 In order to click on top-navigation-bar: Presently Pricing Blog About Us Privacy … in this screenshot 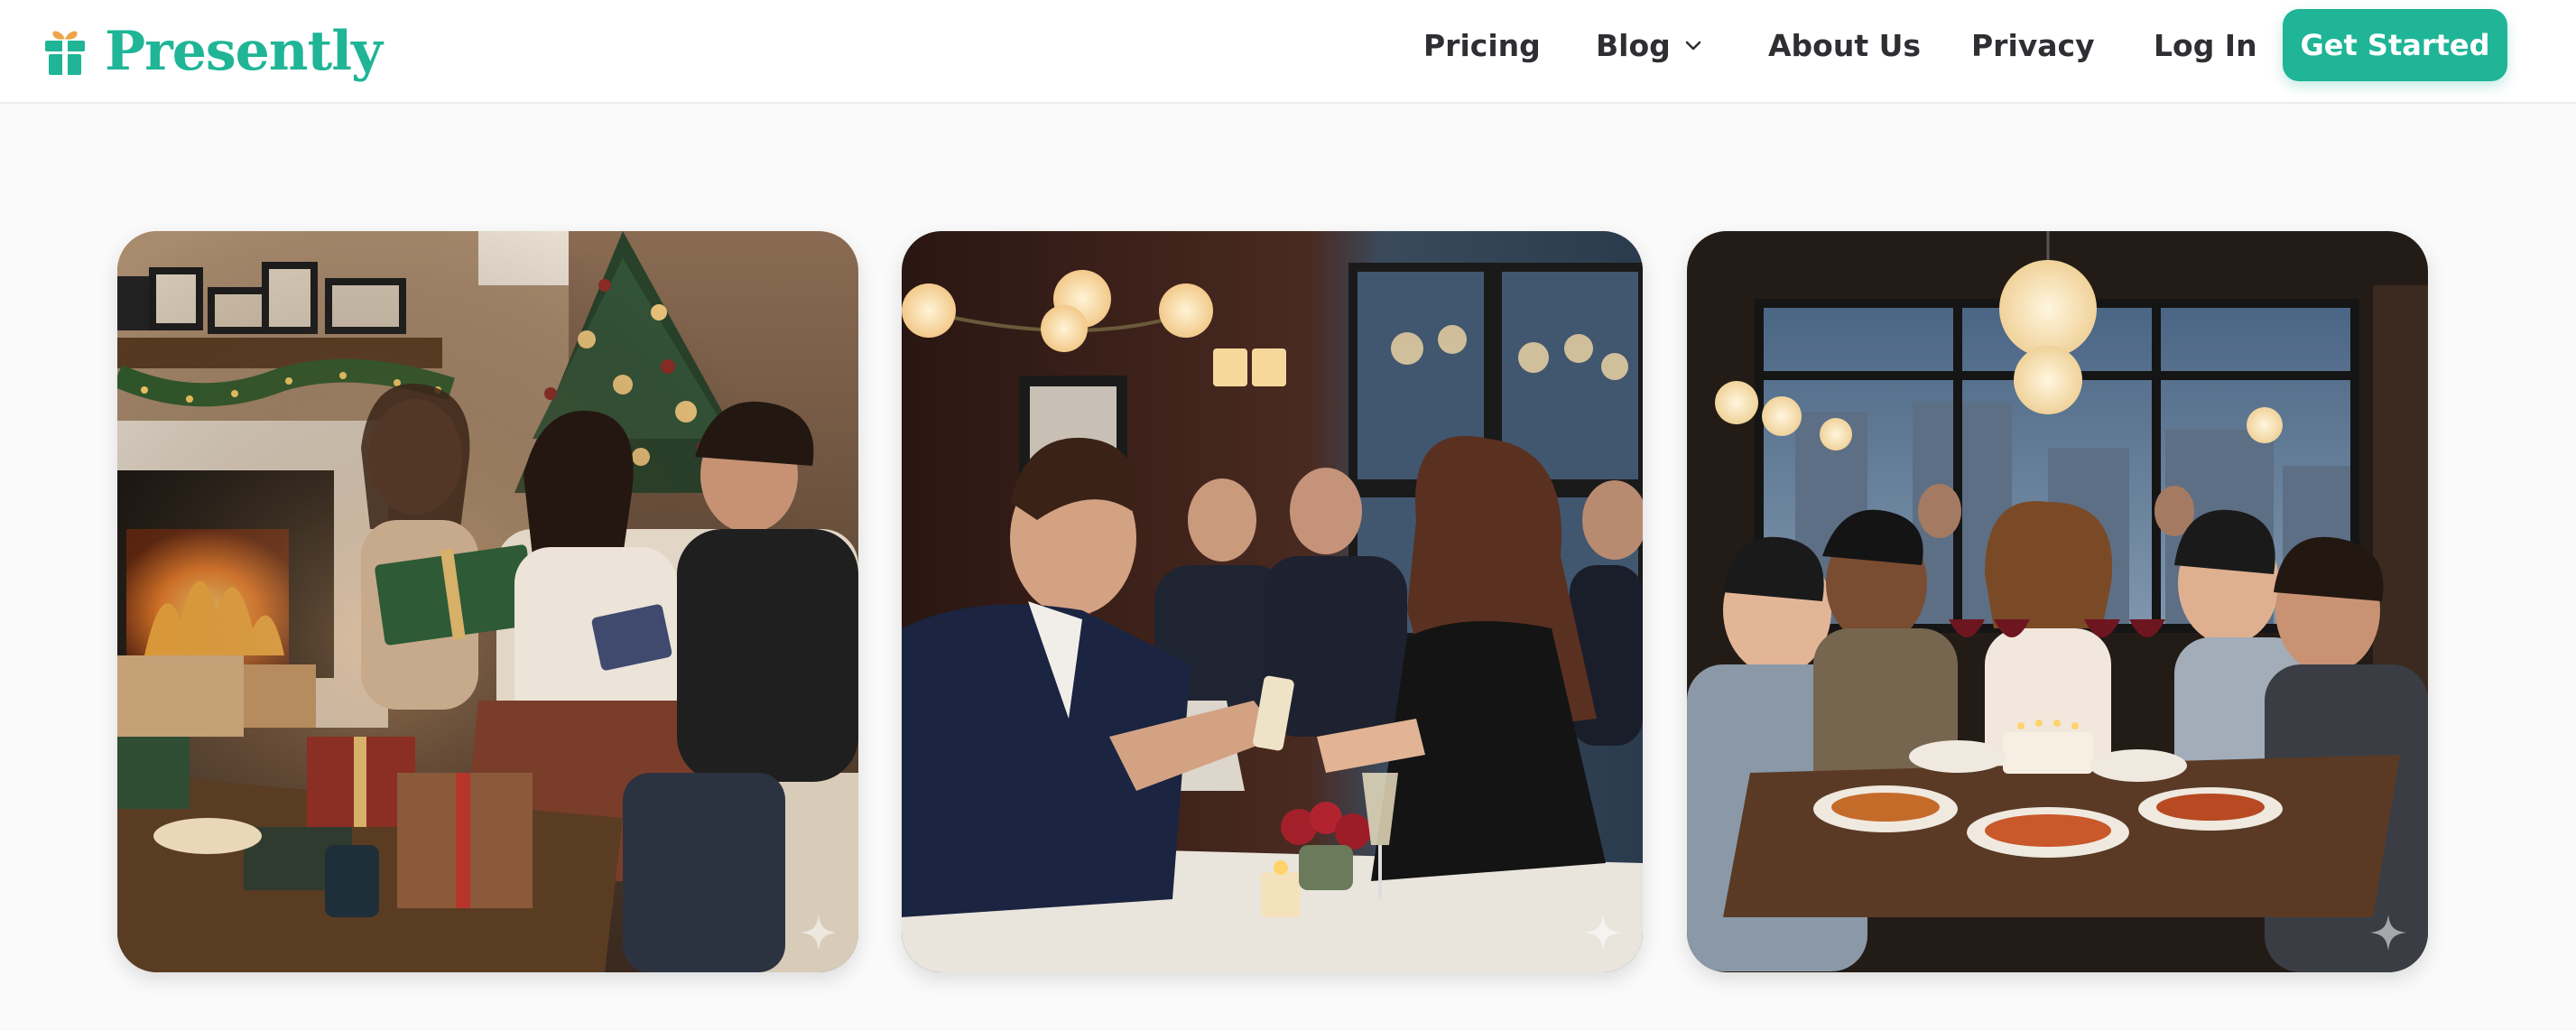, I will do `click(1288, 52)`.